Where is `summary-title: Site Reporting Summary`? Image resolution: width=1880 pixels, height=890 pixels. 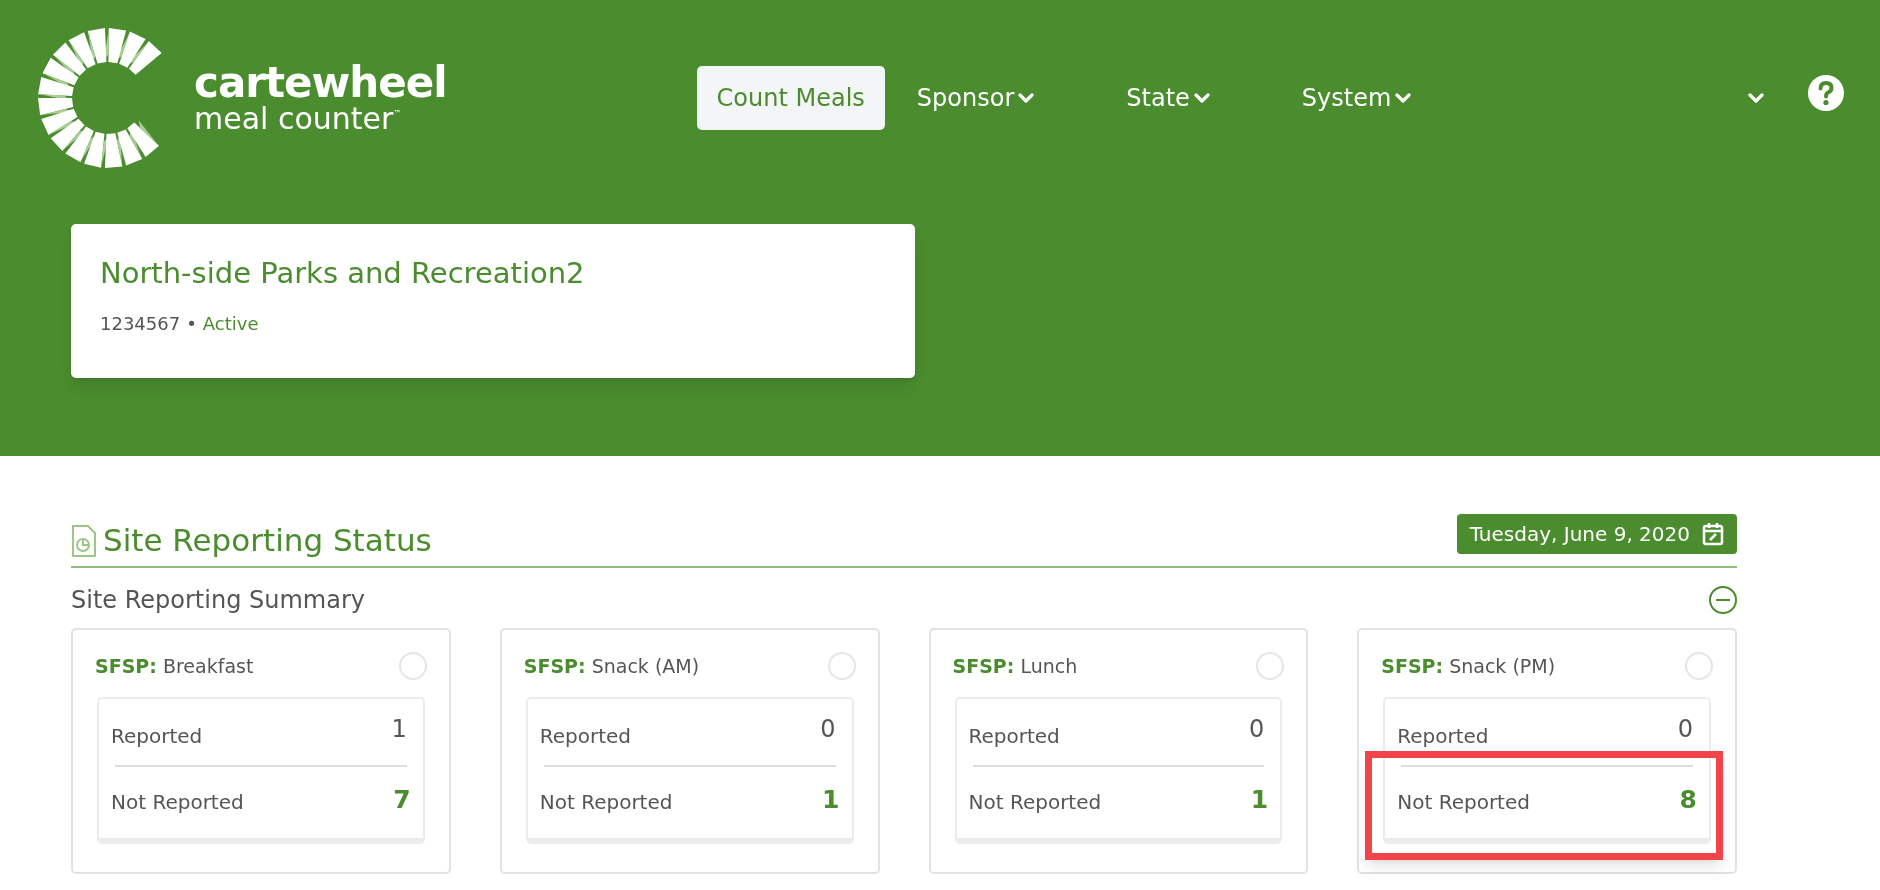 summary-title: Site Reporting Summary is located at coordinates (218, 600).